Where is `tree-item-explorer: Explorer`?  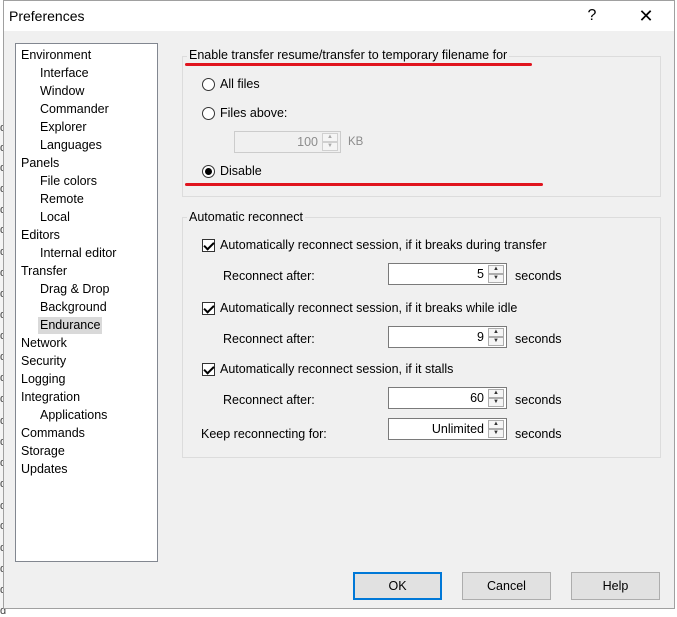
tree-item-explorer: Explorer is located at coordinates (63, 127).